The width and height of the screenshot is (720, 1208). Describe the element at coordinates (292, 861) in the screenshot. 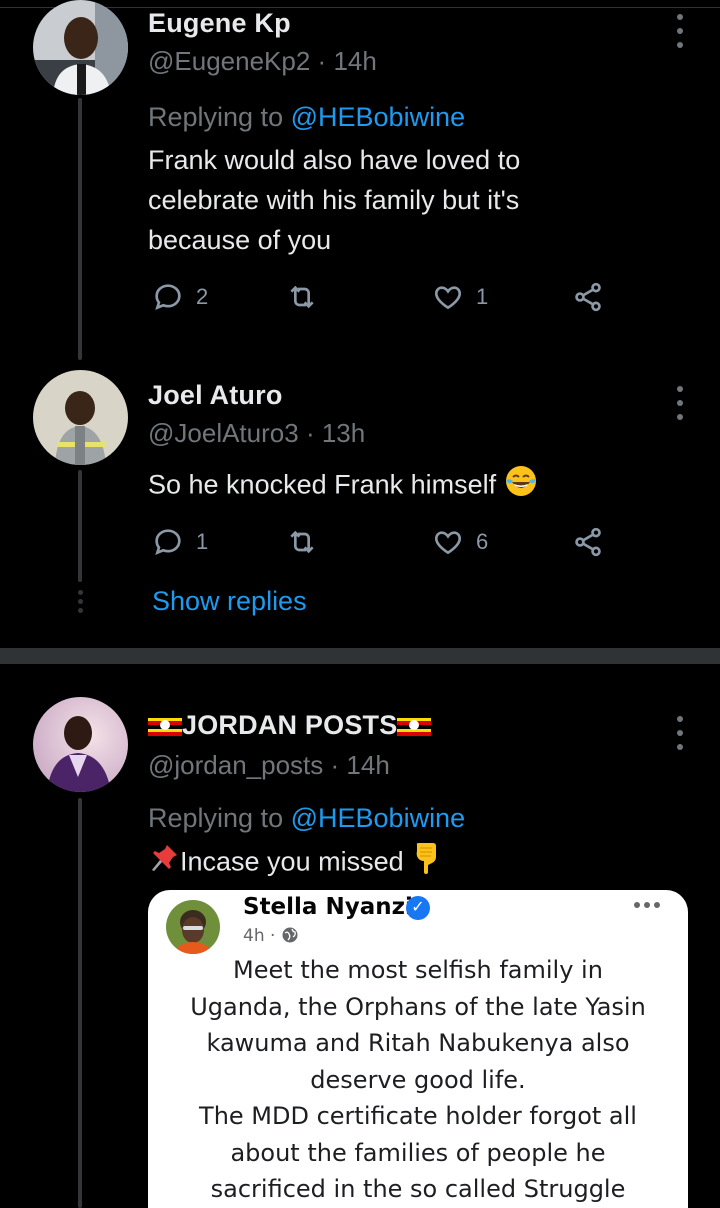

I see `tweet-text-content: Incase you missed` at that location.